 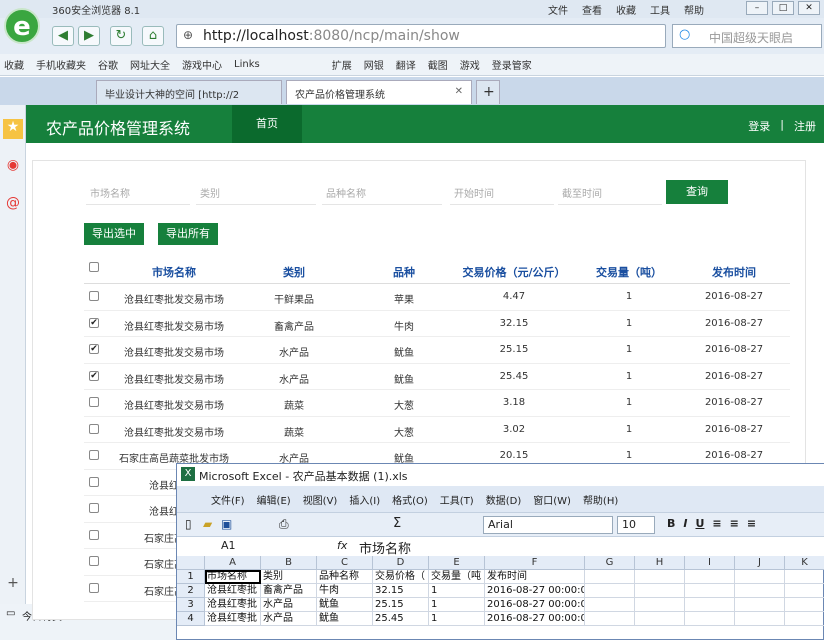 I want to click on fav-item: 手机收藏夹, so click(x=61, y=64).